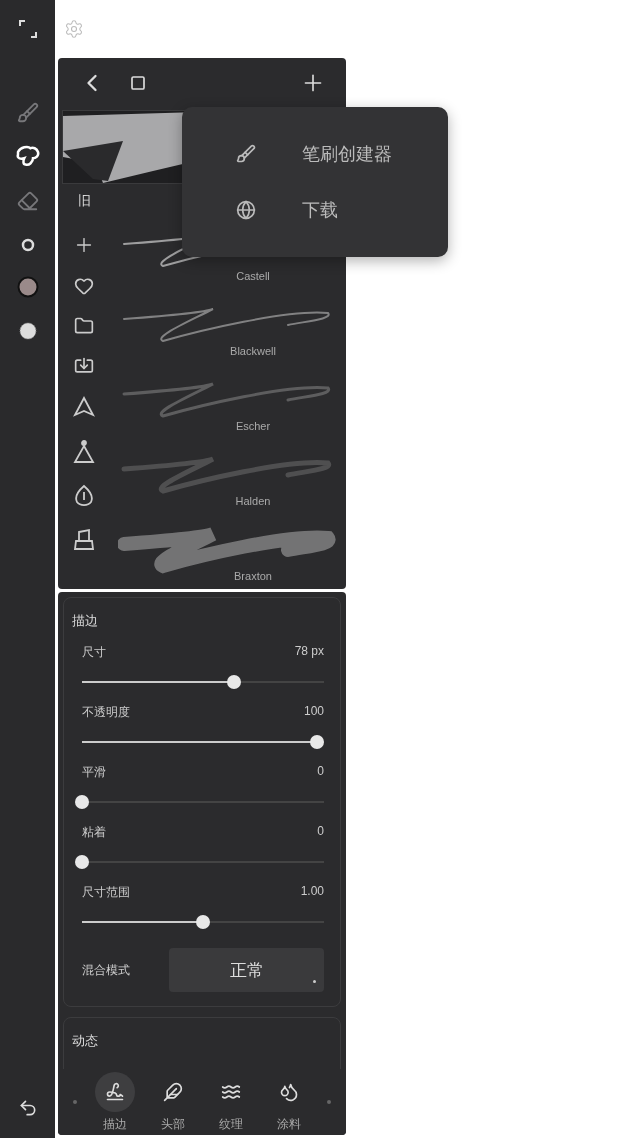 The width and height of the screenshot is (640, 1138). What do you see at coordinates (94, 772) in the screenshot?
I see `slider-label: 平滑` at bounding box center [94, 772].